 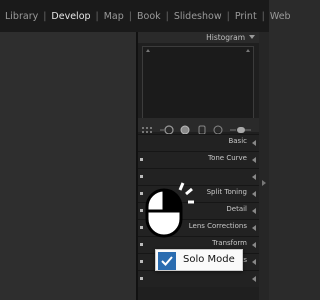 What do you see at coordinates (217, 226) in the screenshot?
I see `section-label: Lens Corrections` at bounding box center [217, 226].